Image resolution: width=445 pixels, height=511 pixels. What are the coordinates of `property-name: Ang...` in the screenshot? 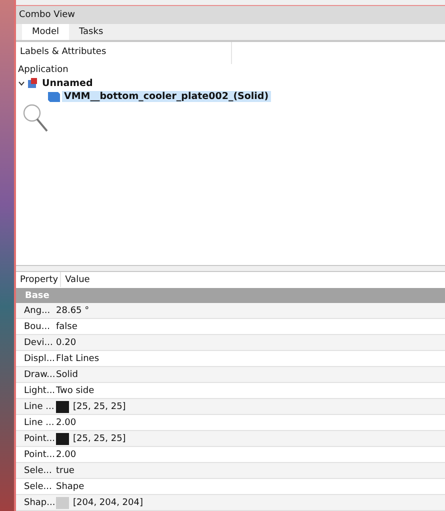 It's located at (37, 311).